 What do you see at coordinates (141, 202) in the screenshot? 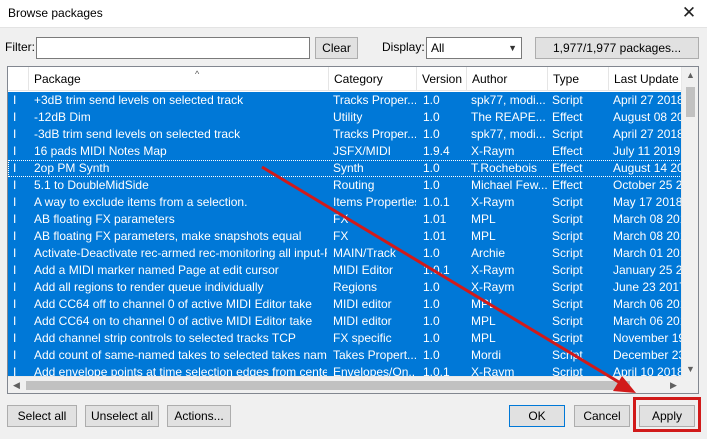
I see `cell-package: A way to exclude items from a selection.` at bounding box center [141, 202].